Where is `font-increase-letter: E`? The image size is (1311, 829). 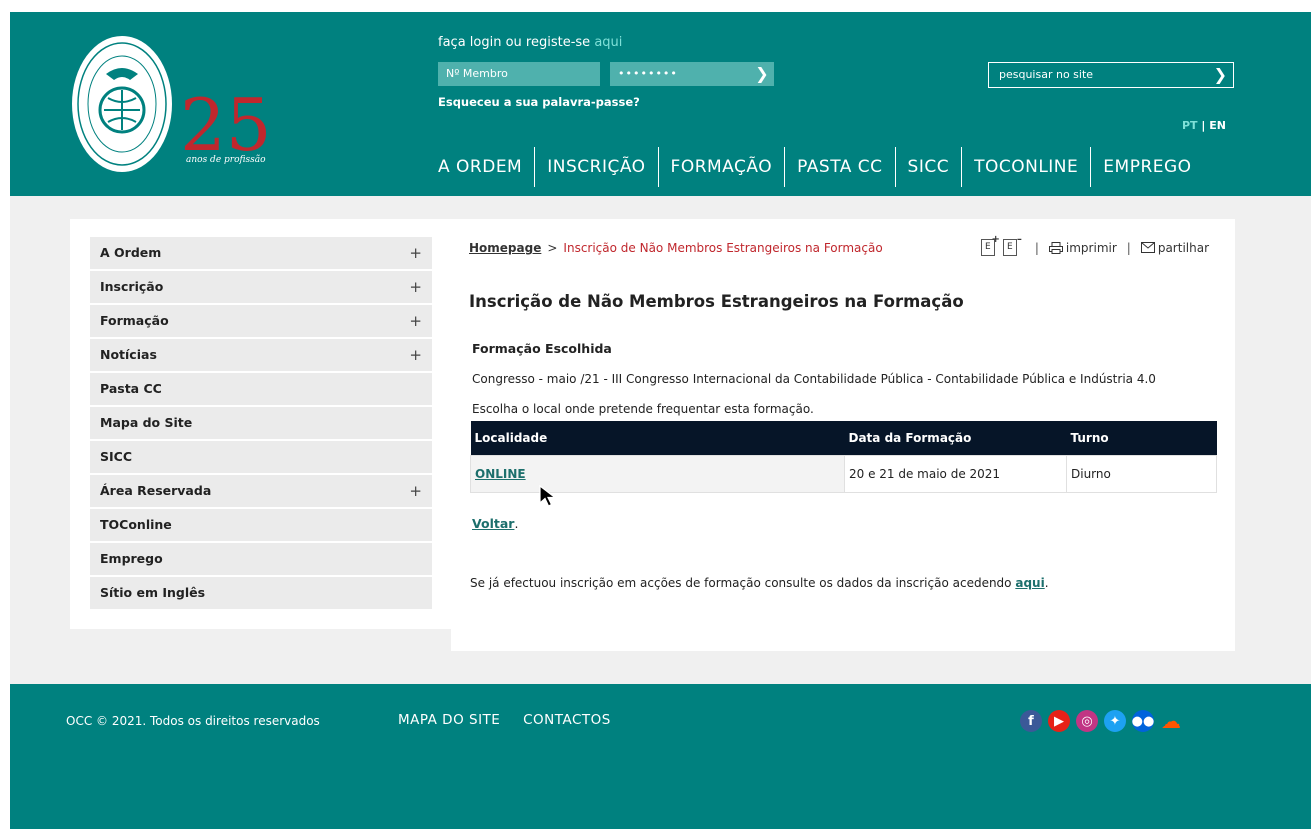
font-increase-letter: E is located at coordinates (988, 247).